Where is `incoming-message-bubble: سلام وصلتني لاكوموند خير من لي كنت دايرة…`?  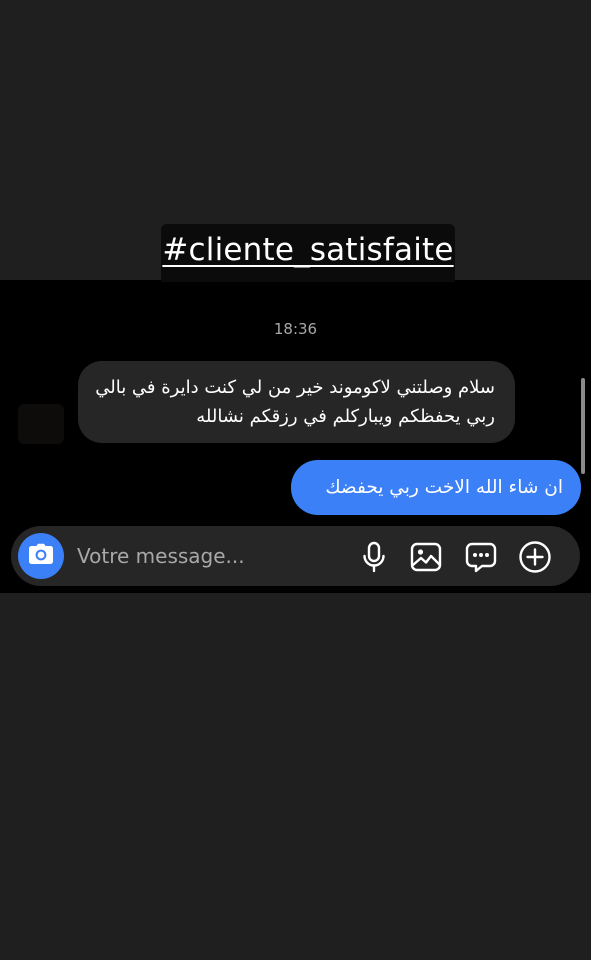
incoming-message-bubble: سلام وصلتني لاكوموند خير من لي كنت دايرة… is located at coordinates (296, 402).